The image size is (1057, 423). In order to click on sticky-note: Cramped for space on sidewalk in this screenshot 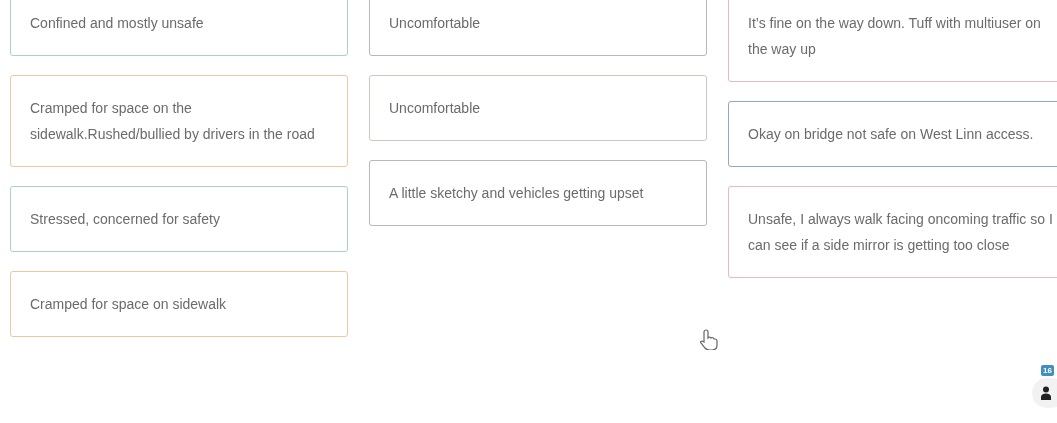, I will do `click(179, 304)`.